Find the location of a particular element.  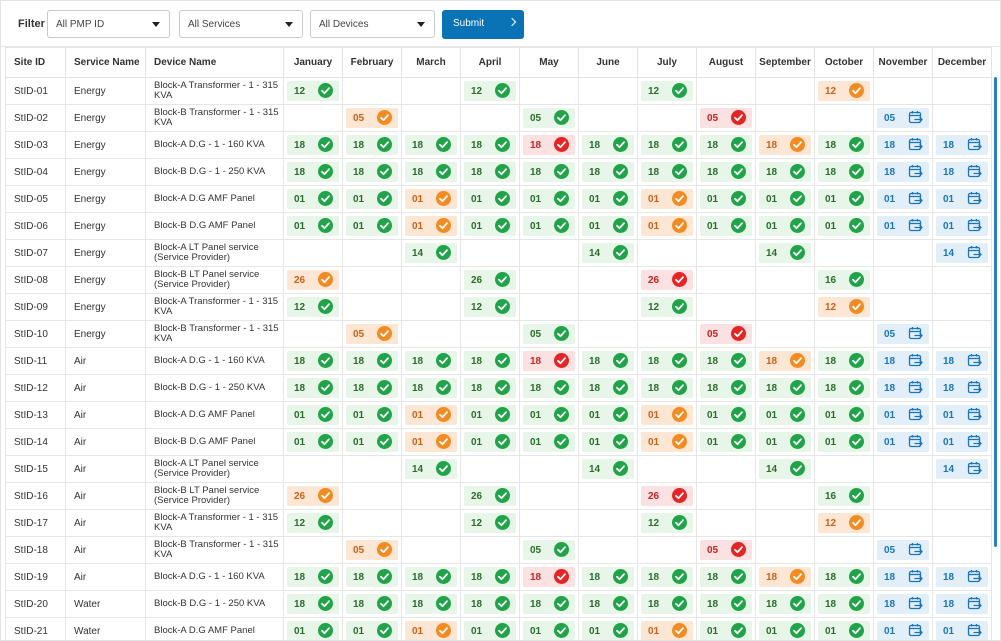

col-header-month: September is located at coordinates (785, 62).